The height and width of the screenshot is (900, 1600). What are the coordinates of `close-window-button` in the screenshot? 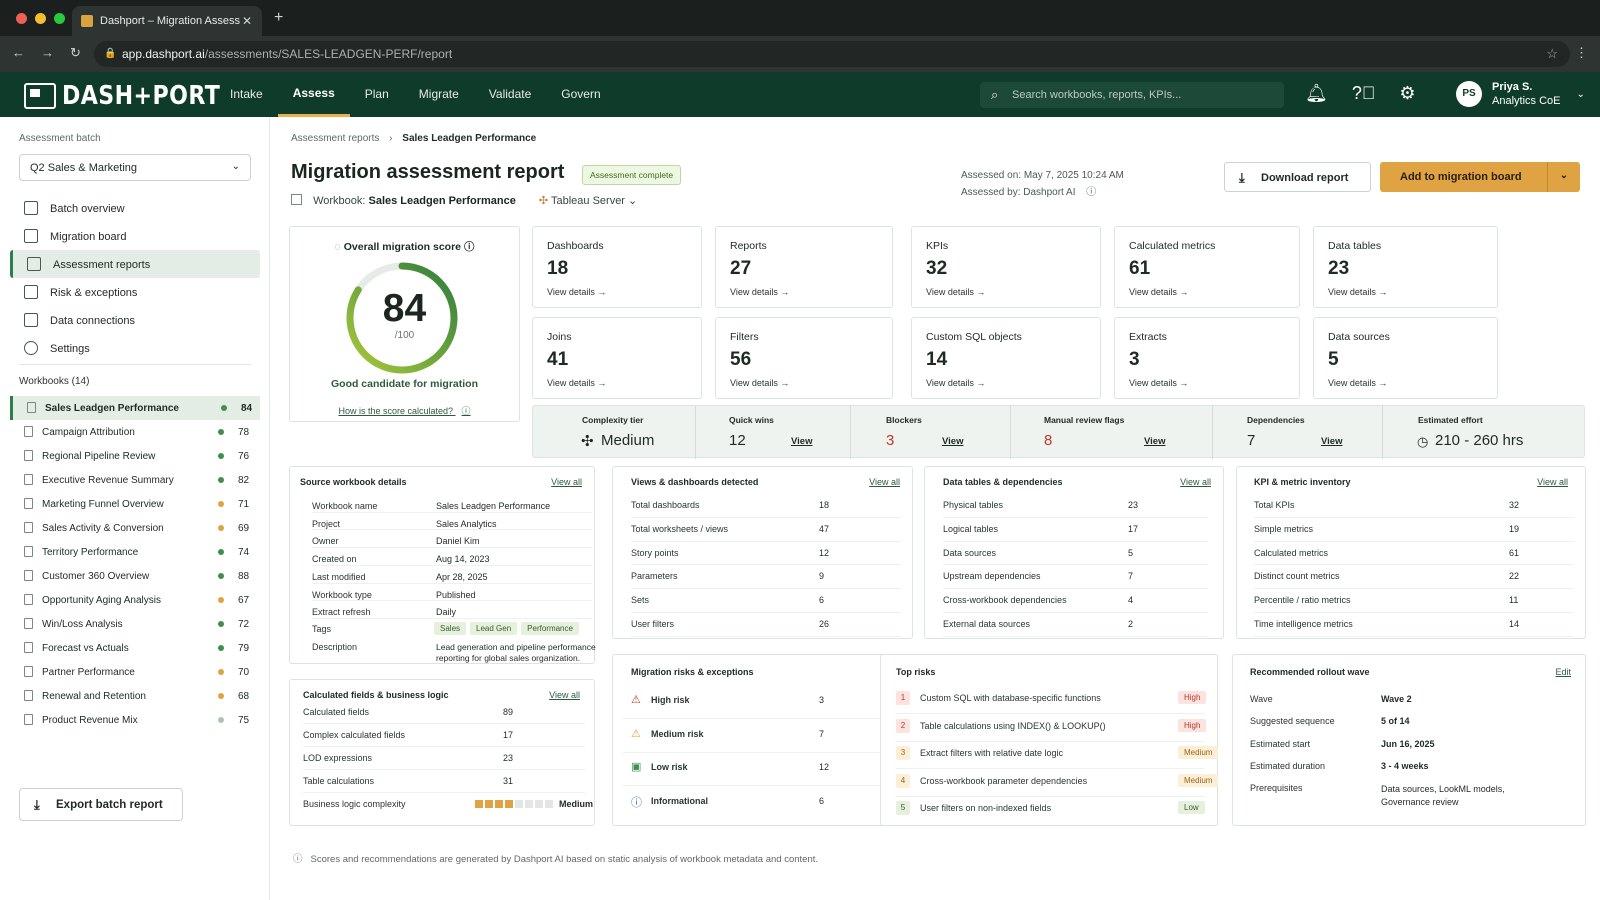 It's located at (21, 18).